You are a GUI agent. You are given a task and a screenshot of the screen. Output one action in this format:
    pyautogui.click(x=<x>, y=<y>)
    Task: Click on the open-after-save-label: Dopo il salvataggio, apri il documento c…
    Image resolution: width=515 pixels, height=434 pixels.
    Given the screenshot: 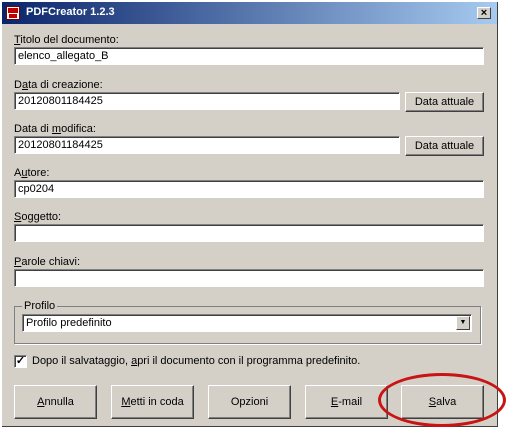 What is the action you would take?
    pyautogui.click(x=196, y=361)
    